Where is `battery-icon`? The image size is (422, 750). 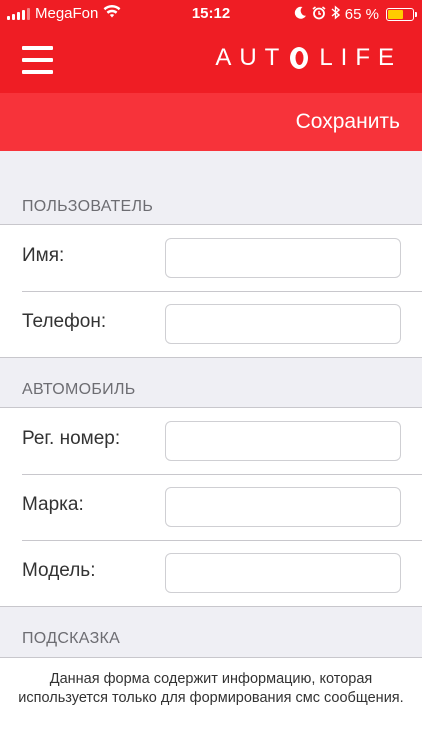
battery-icon is located at coordinates (401, 14).